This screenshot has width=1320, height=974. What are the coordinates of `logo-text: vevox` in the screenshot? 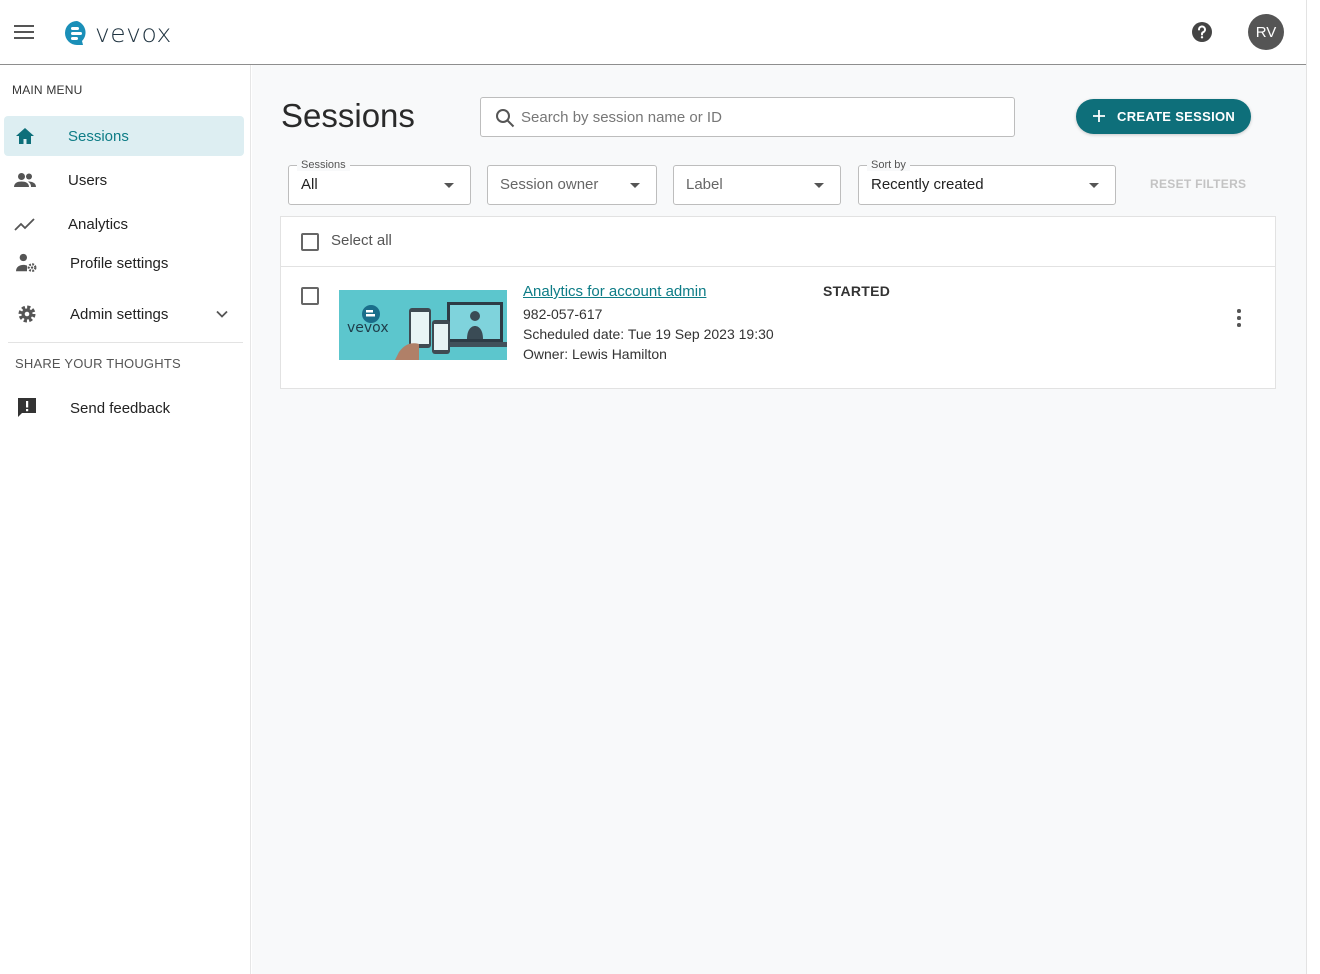 It's located at (133, 33).